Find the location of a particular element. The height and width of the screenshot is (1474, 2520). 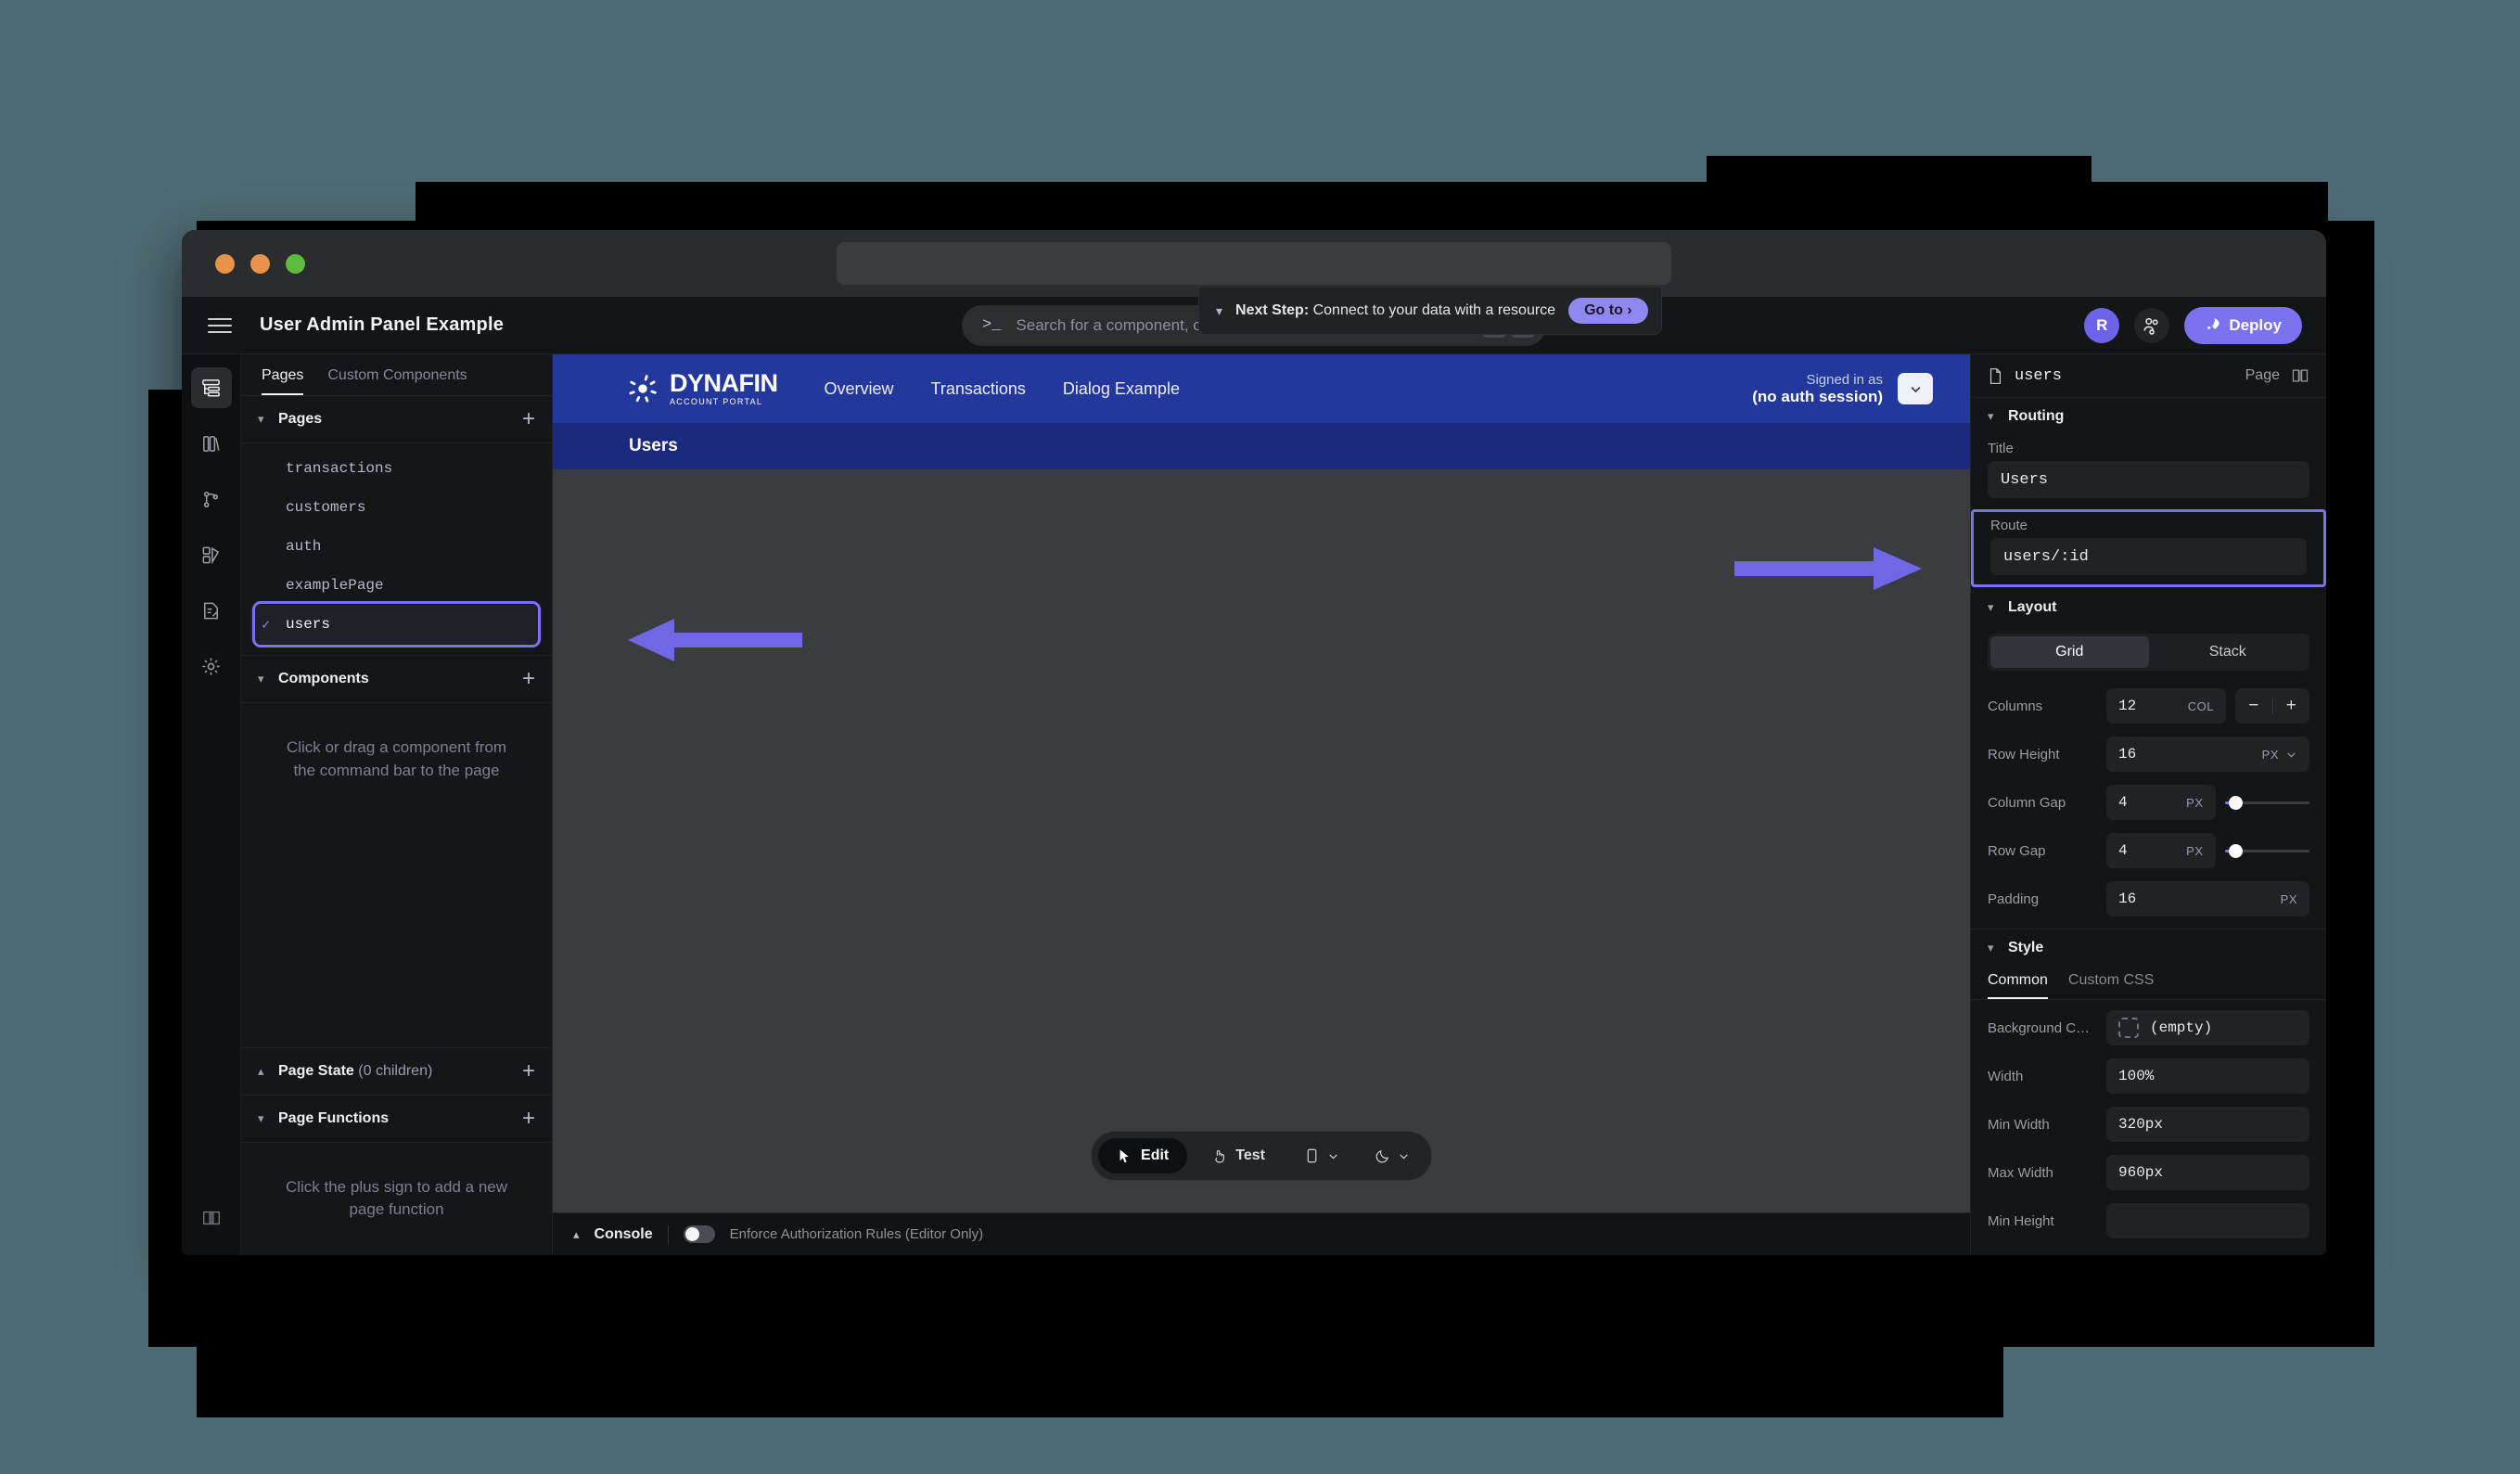

next-step-body: Connect to your data with a resource is located at coordinates (1432, 310).